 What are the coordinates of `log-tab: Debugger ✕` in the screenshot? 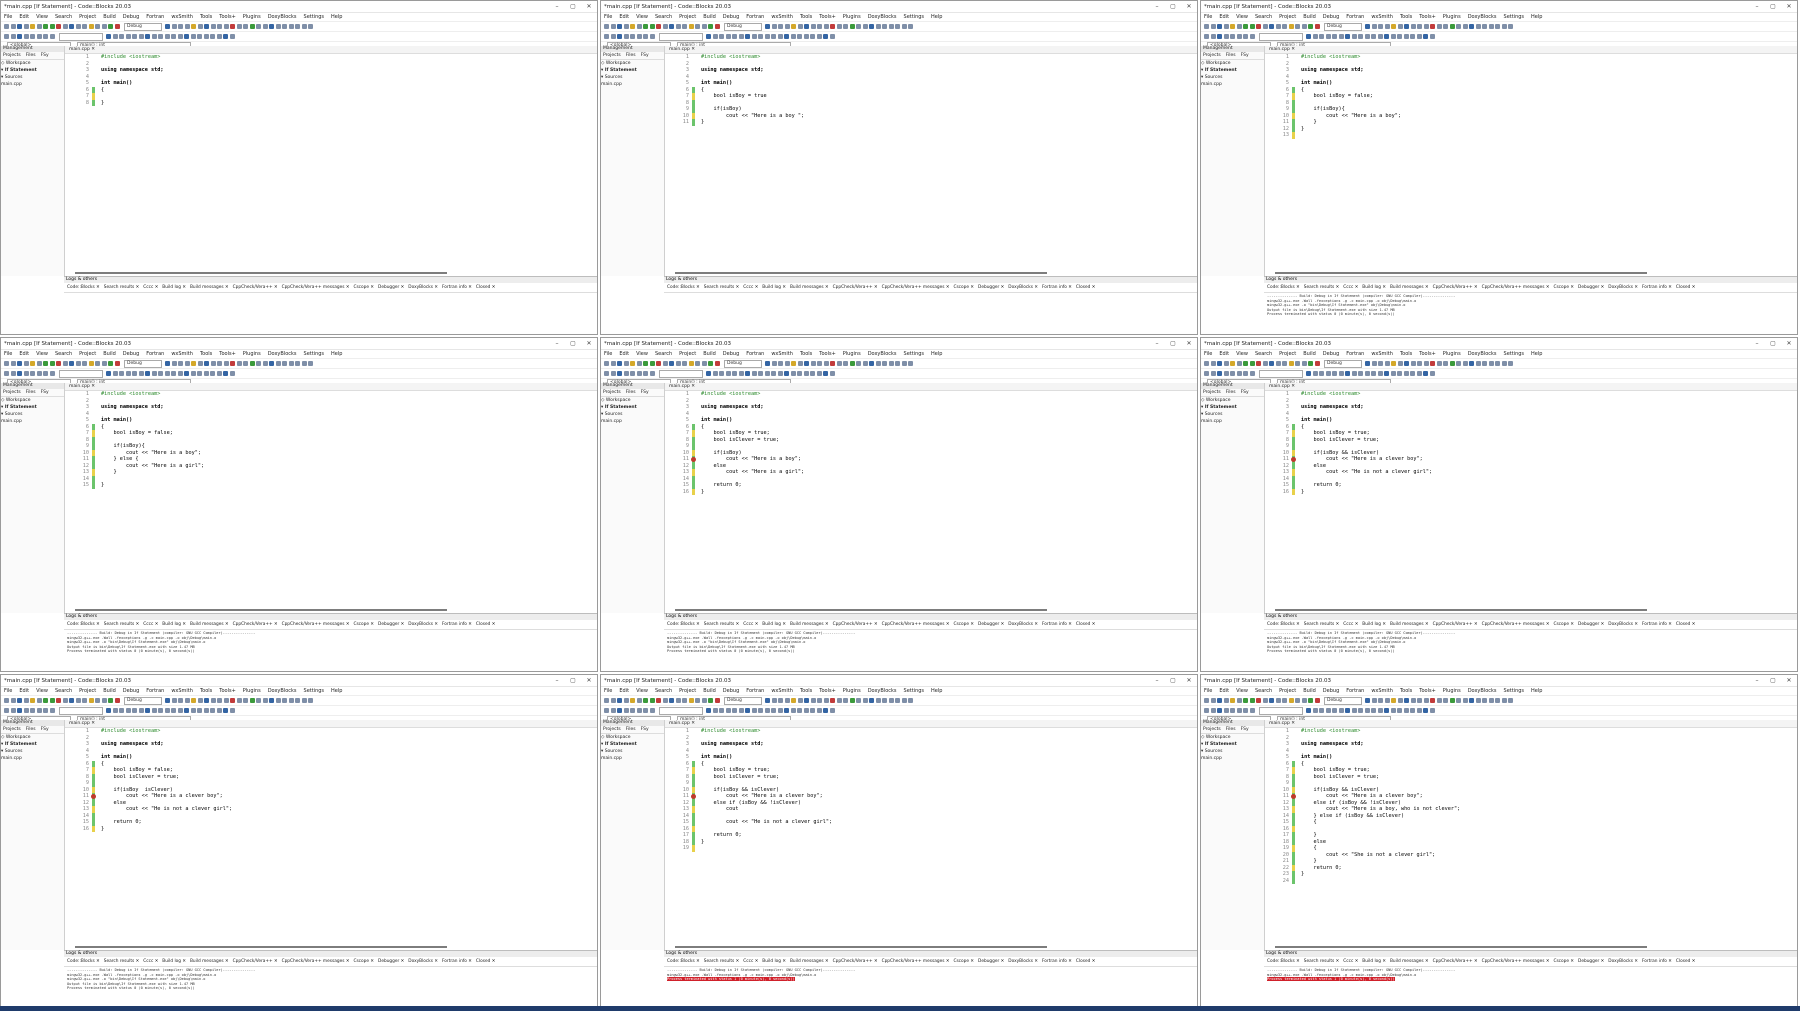 It's located at (391, 624).